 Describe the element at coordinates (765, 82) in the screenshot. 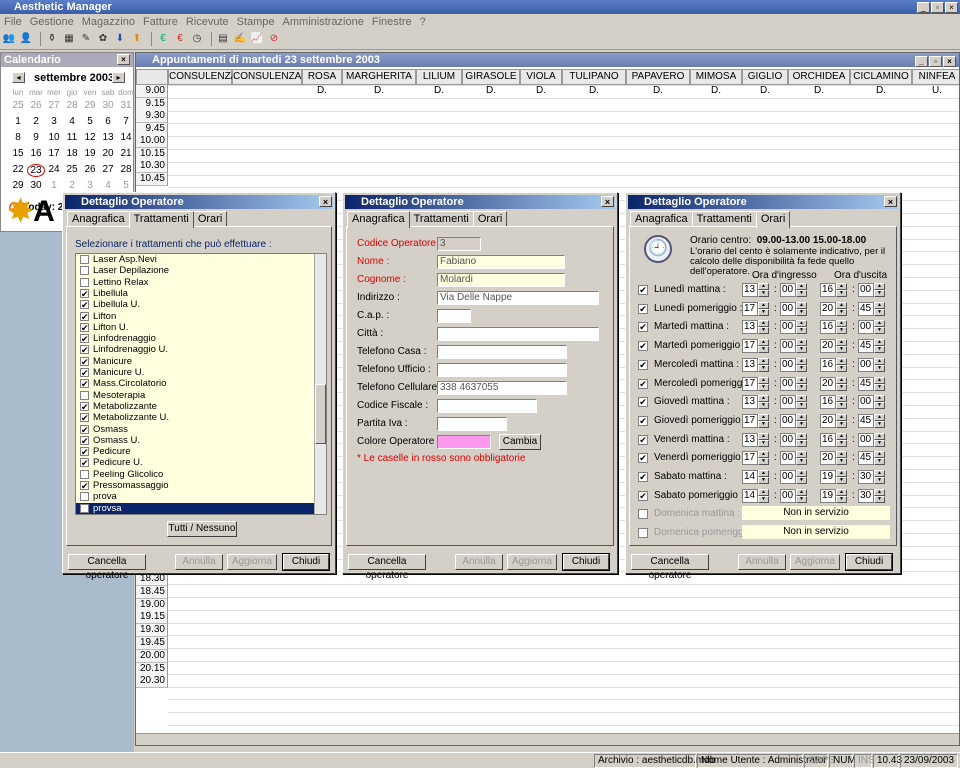

I see `column-header: GIGLIO D.` at that location.